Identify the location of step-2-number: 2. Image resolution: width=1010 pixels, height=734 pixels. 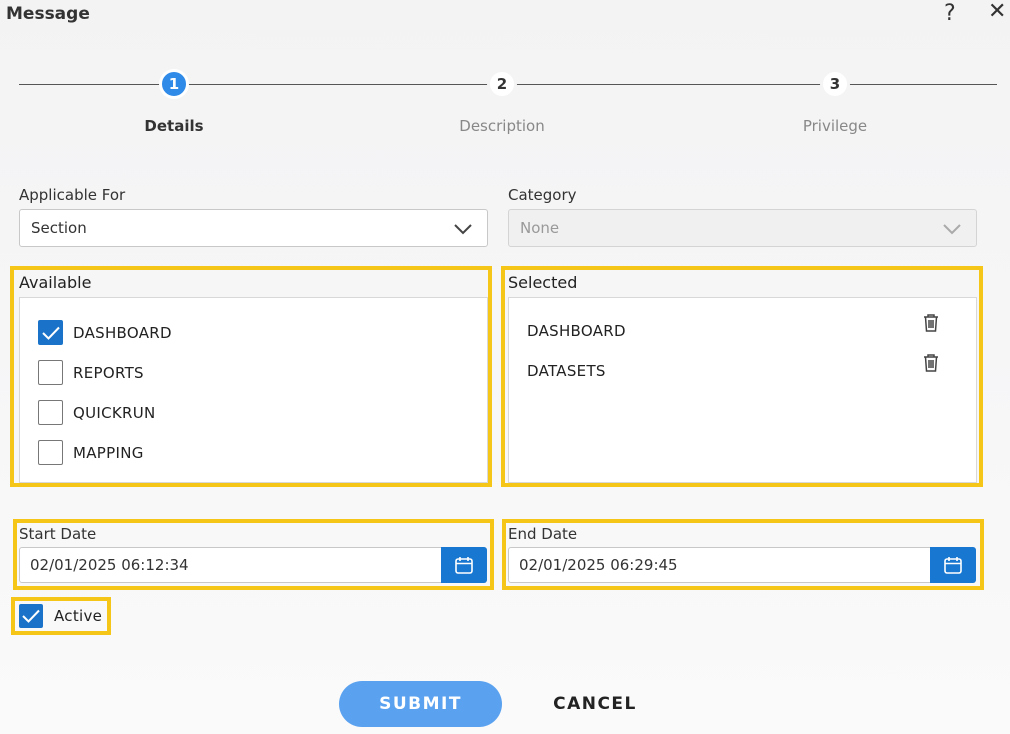
(502, 84).